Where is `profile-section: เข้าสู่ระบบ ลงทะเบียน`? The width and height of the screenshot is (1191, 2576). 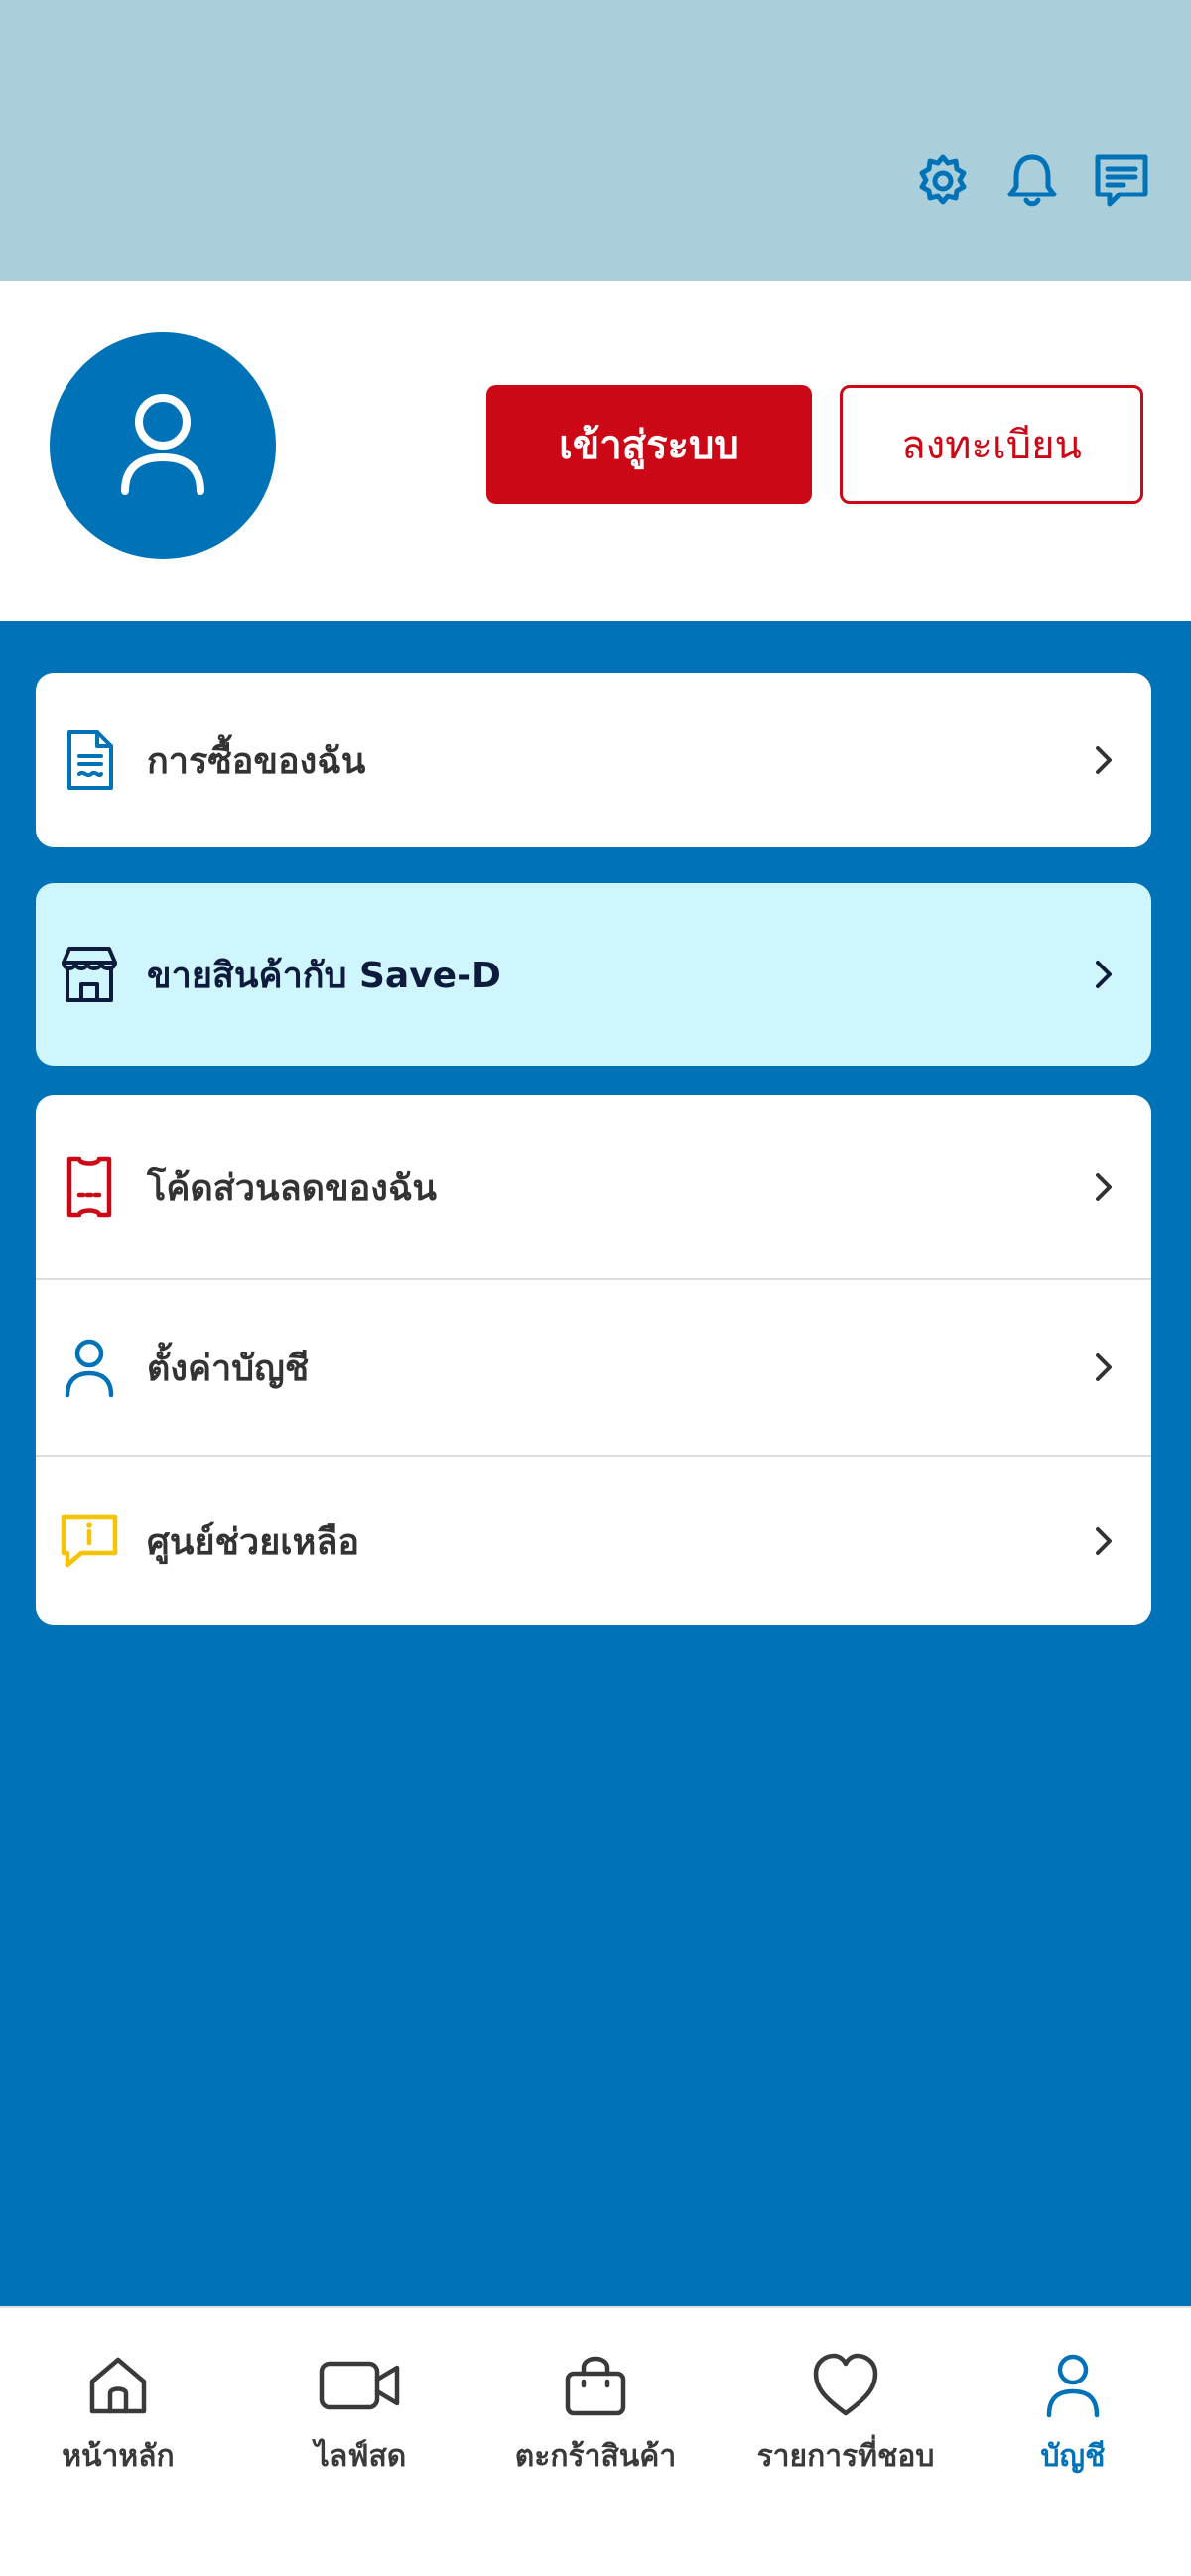
profile-section: เข้าสู่ระบบ ลงทะเบียน is located at coordinates (595, 451).